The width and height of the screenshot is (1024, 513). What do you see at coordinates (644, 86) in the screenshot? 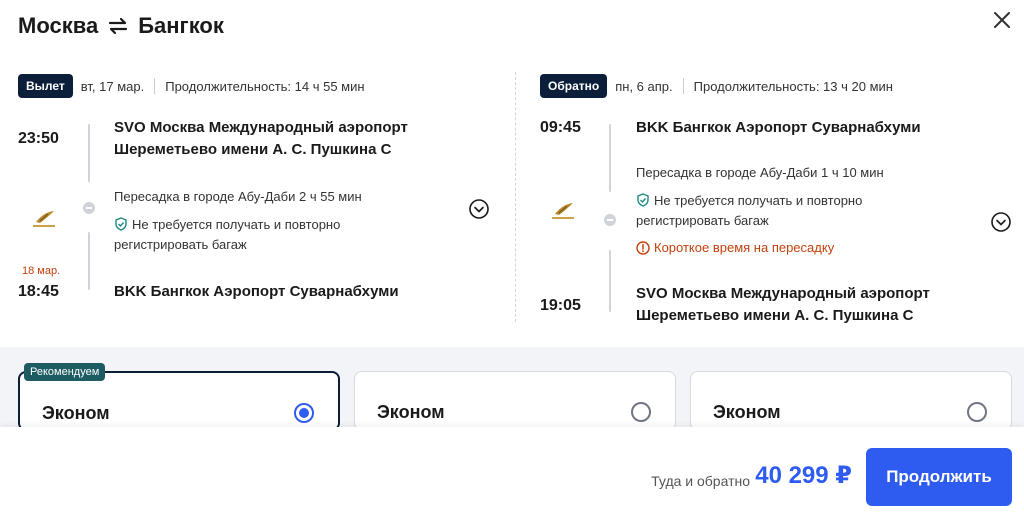
I see `return-date: пн, 6 апр.` at bounding box center [644, 86].